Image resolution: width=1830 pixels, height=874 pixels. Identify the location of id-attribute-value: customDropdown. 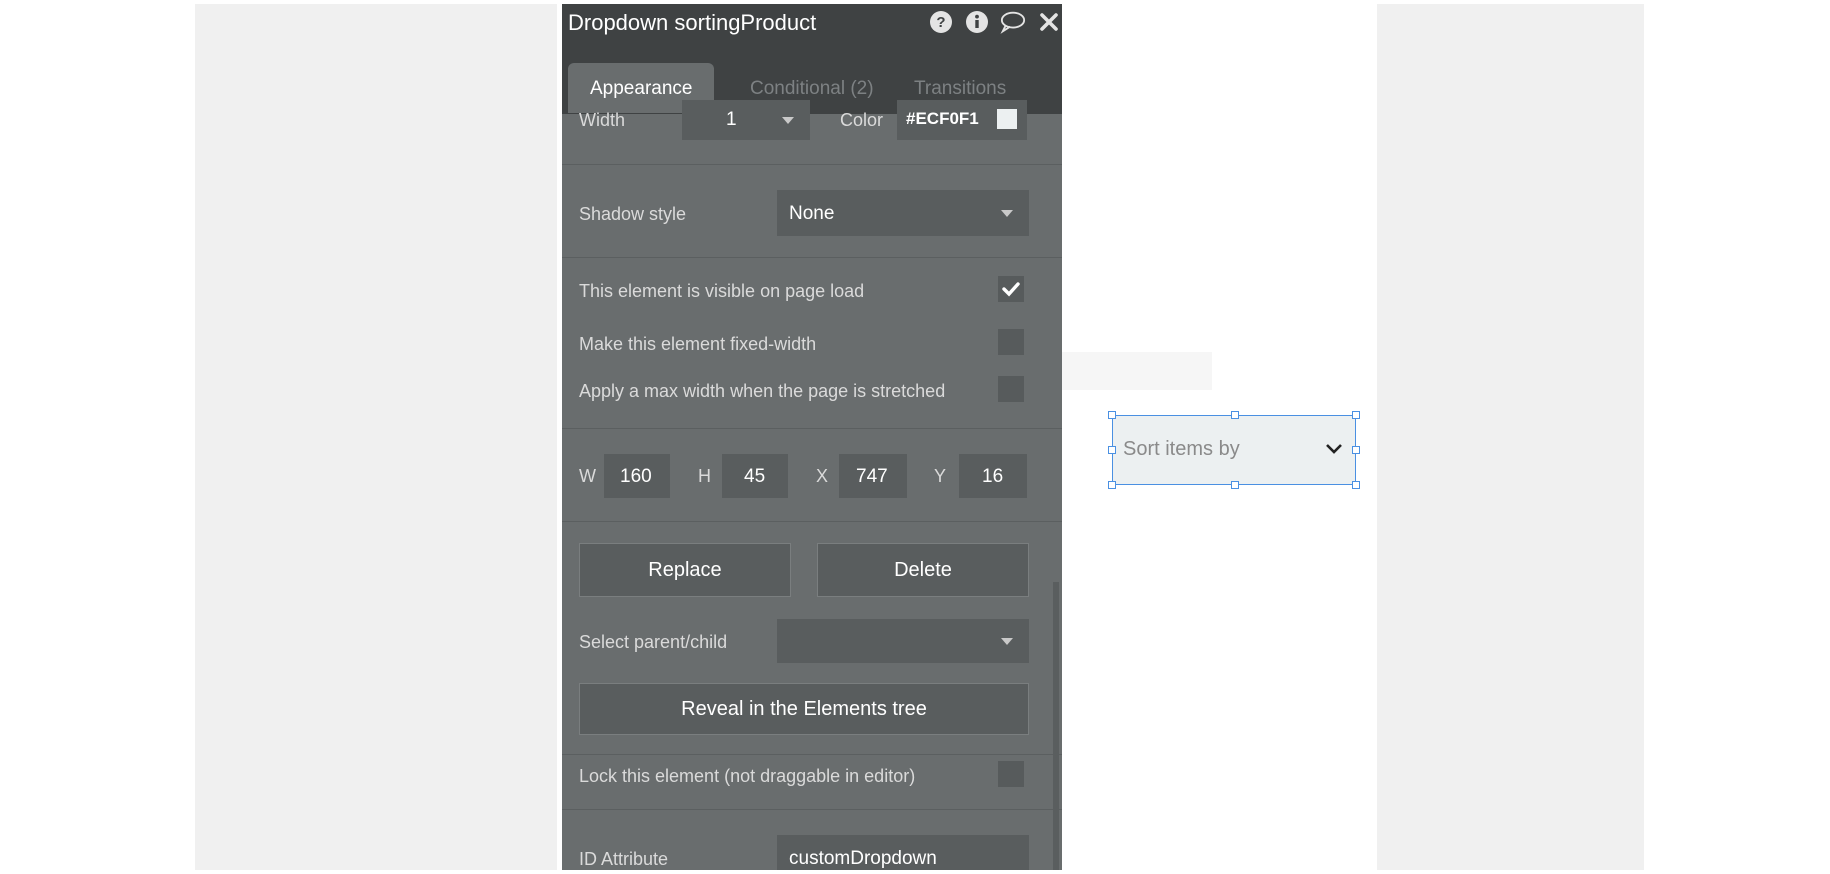
(863, 858).